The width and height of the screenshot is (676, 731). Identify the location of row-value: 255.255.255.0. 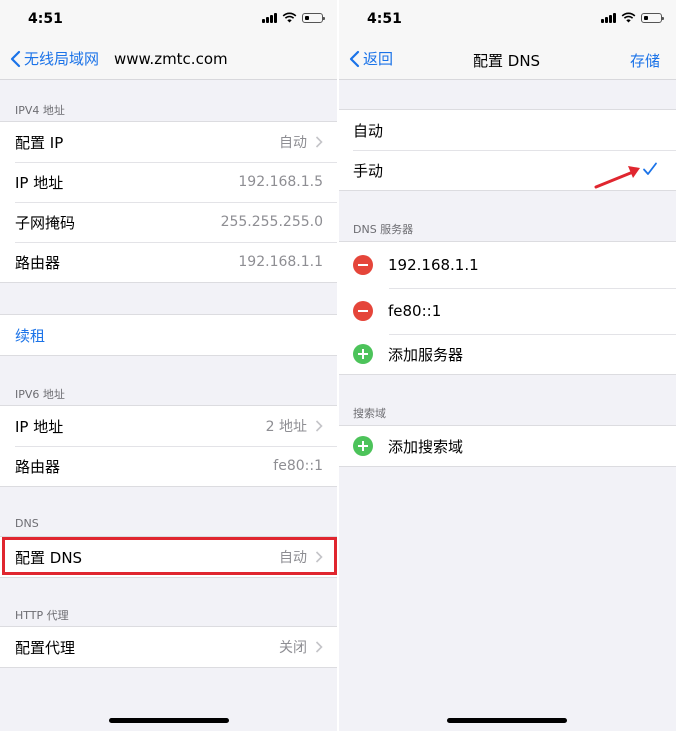
(271, 222).